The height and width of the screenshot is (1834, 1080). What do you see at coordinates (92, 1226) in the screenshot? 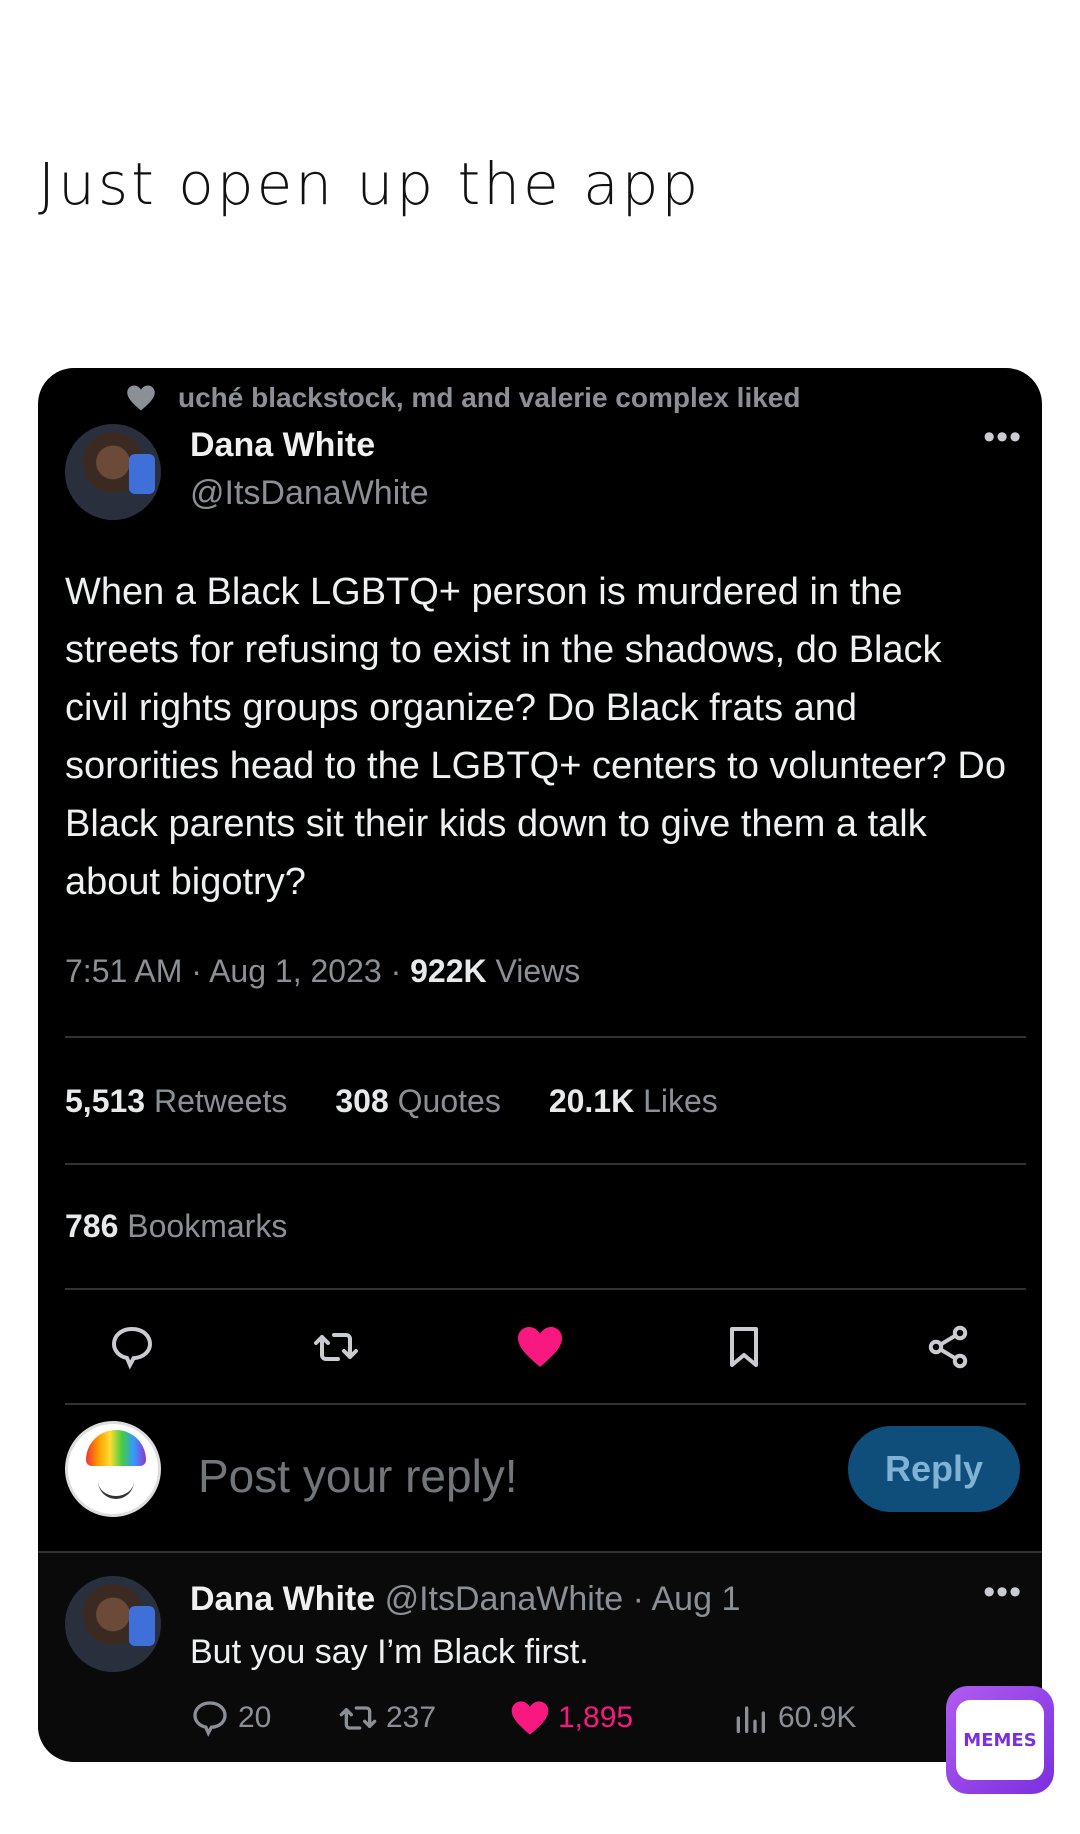
I see `bookmarks-count: 786` at bounding box center [92, 1226].